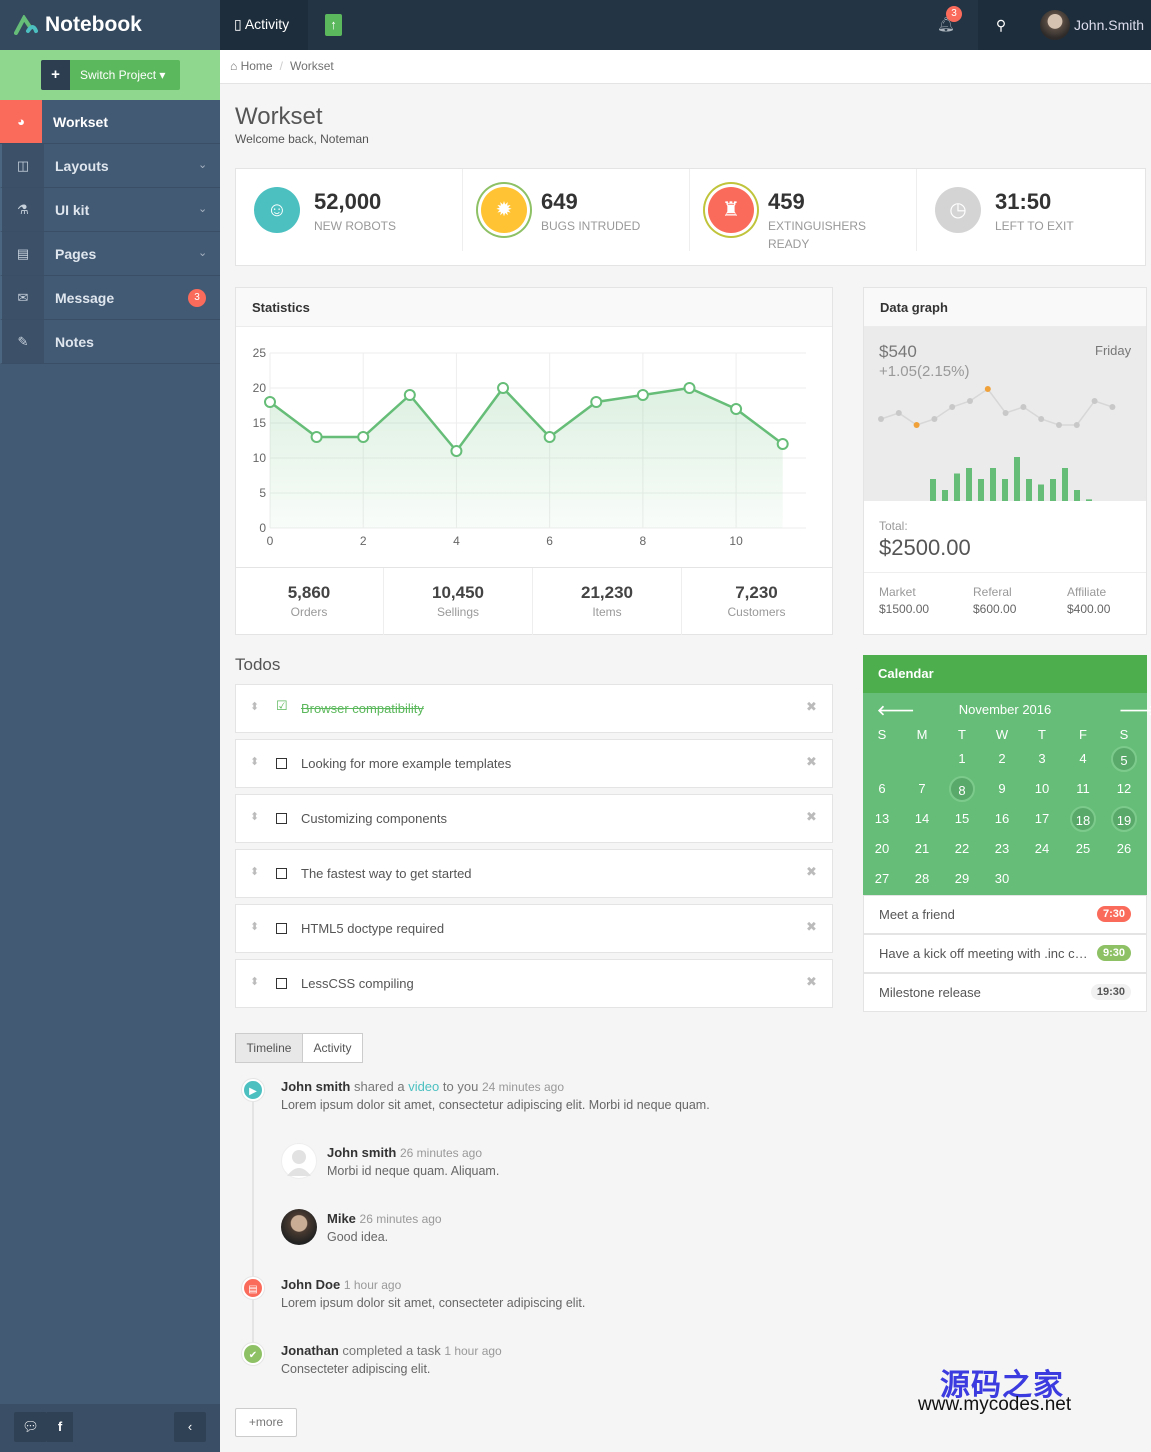 The width and height of the screenshot is (1151, 1452). Describe the element at coordinates (922, 789) in the screenshot. I see `calendar-day: 7` at that location.